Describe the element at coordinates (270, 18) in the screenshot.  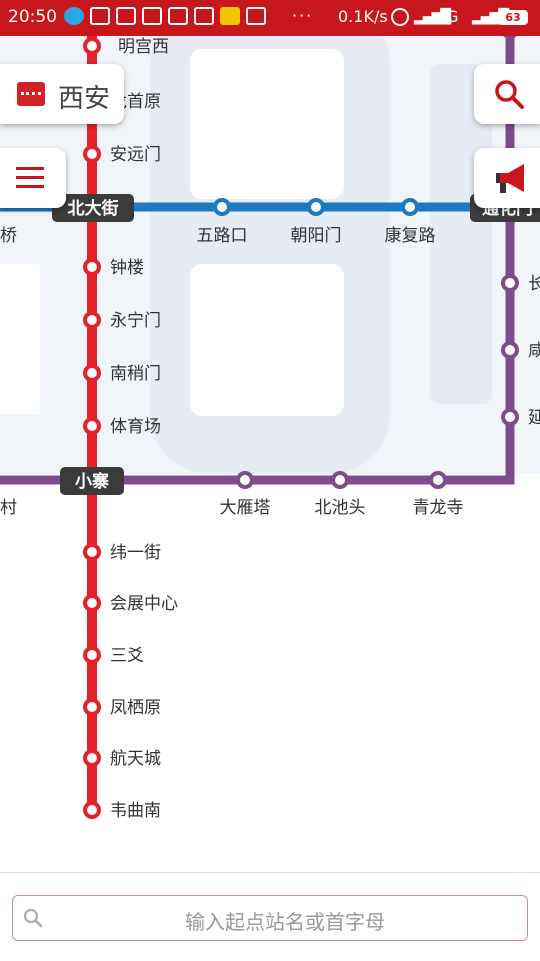
I see `status-bar: 20:50 ··· 0.1K/s ▂▄▆█ 4G ▂▄▆█ 63` at that location.